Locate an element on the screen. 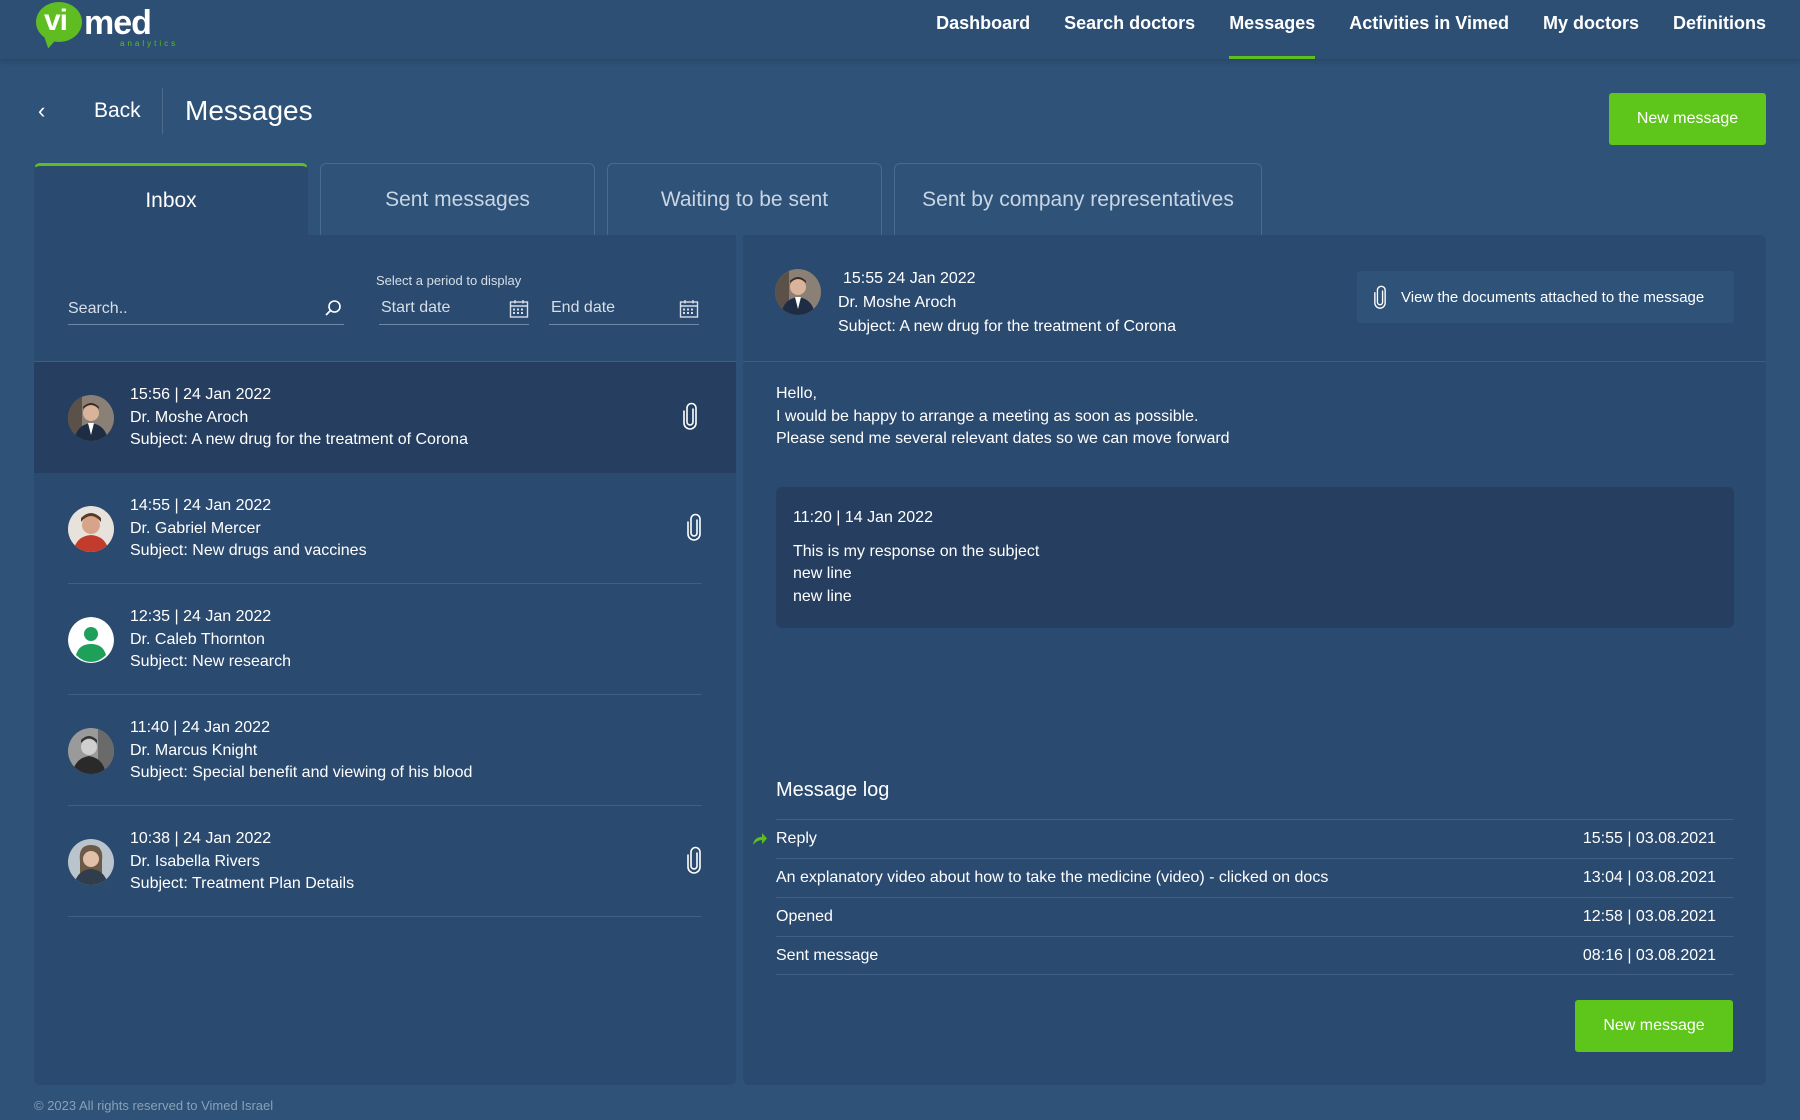 This screenshot has width=1800, height=1120. message-doctor: Dr. Moshe Aroch is located at coordinates (189, 417).